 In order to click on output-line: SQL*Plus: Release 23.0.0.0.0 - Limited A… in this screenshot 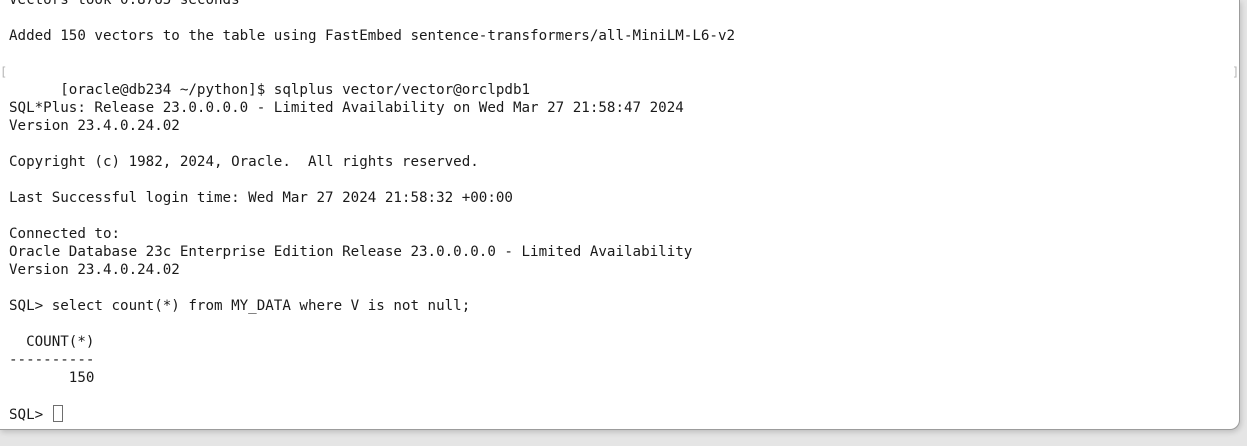, I will do `click(346, 108)`.